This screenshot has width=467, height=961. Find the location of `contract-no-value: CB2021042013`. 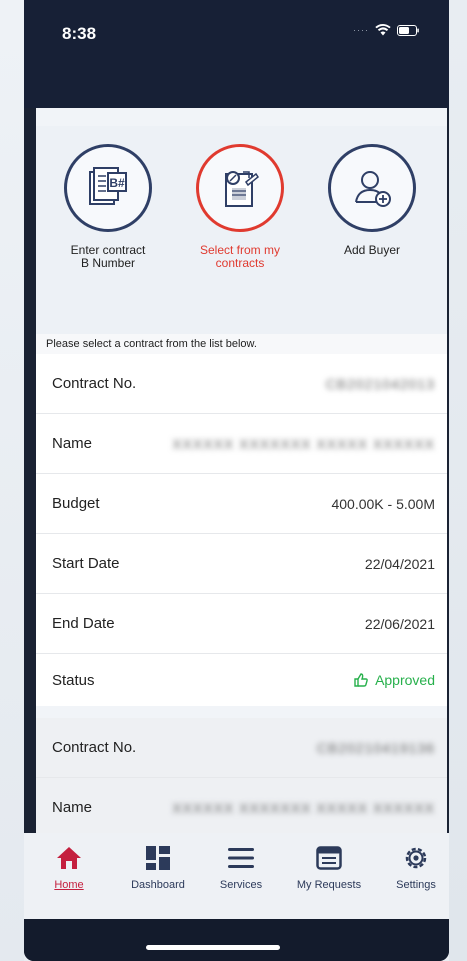

contract-no-value: CB2021042013 is located at coordinates (380, 383).